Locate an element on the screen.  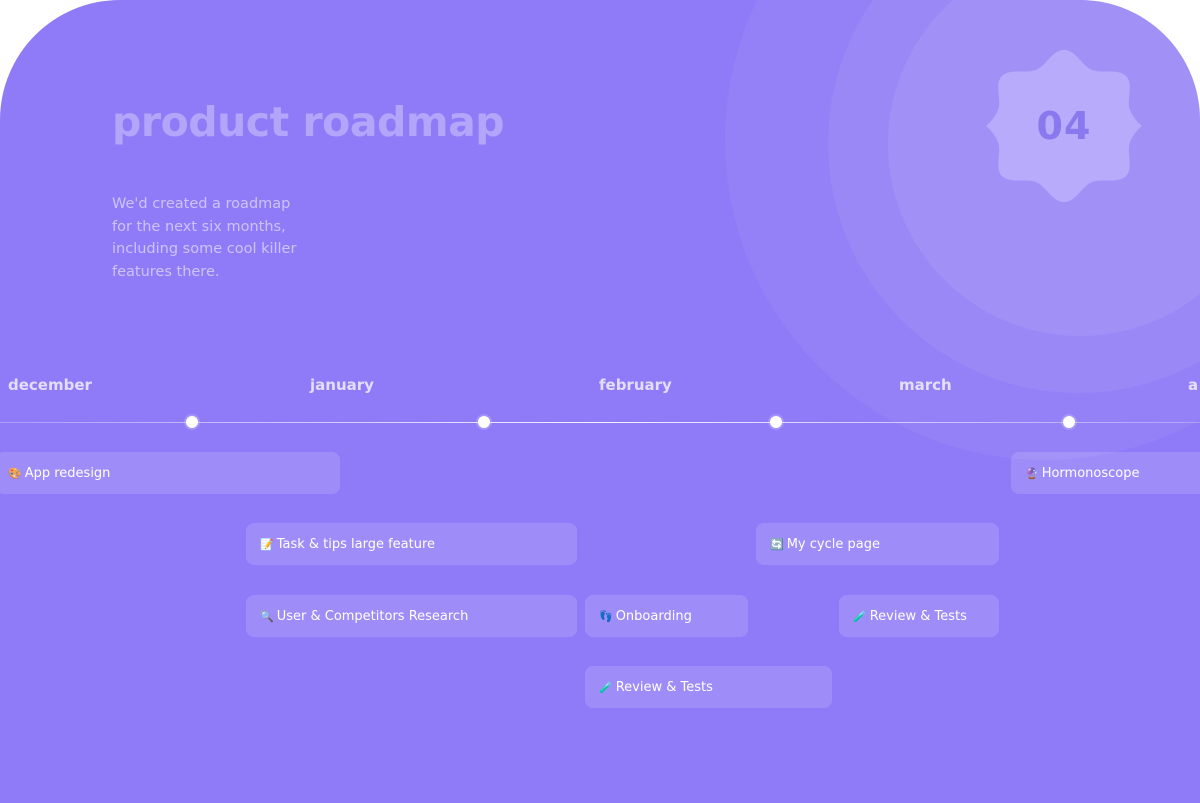
timeline-line is located at coordinates (600, 422).